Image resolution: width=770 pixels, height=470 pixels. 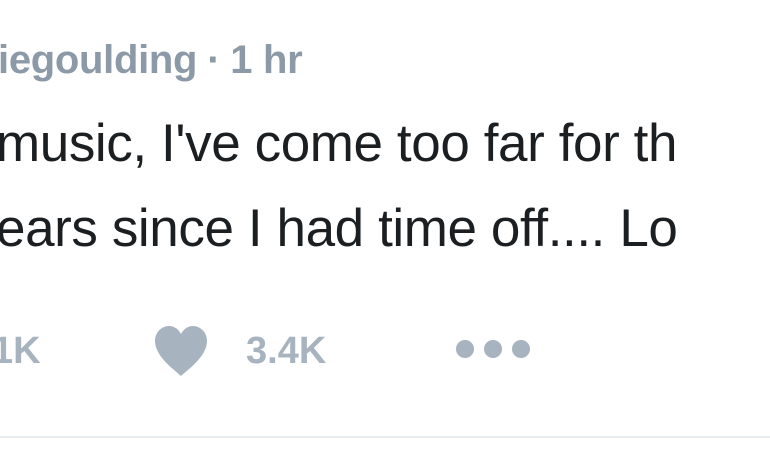 I want to click on heart-icon, so click(x=181, y=351).